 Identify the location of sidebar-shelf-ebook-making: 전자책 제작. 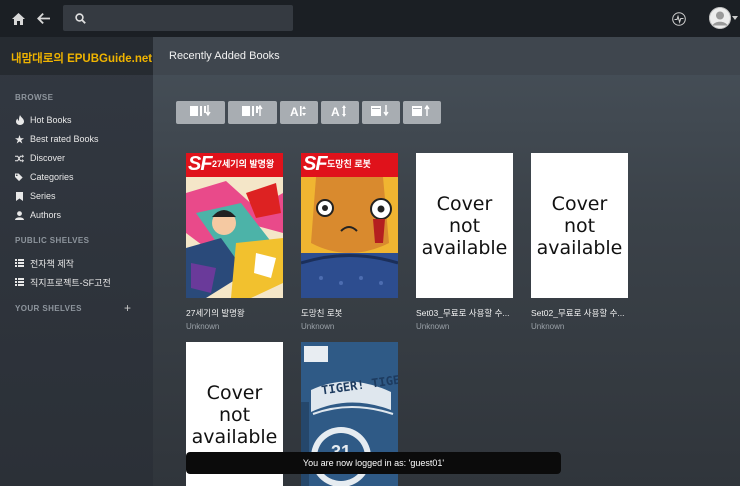
(44, 263).